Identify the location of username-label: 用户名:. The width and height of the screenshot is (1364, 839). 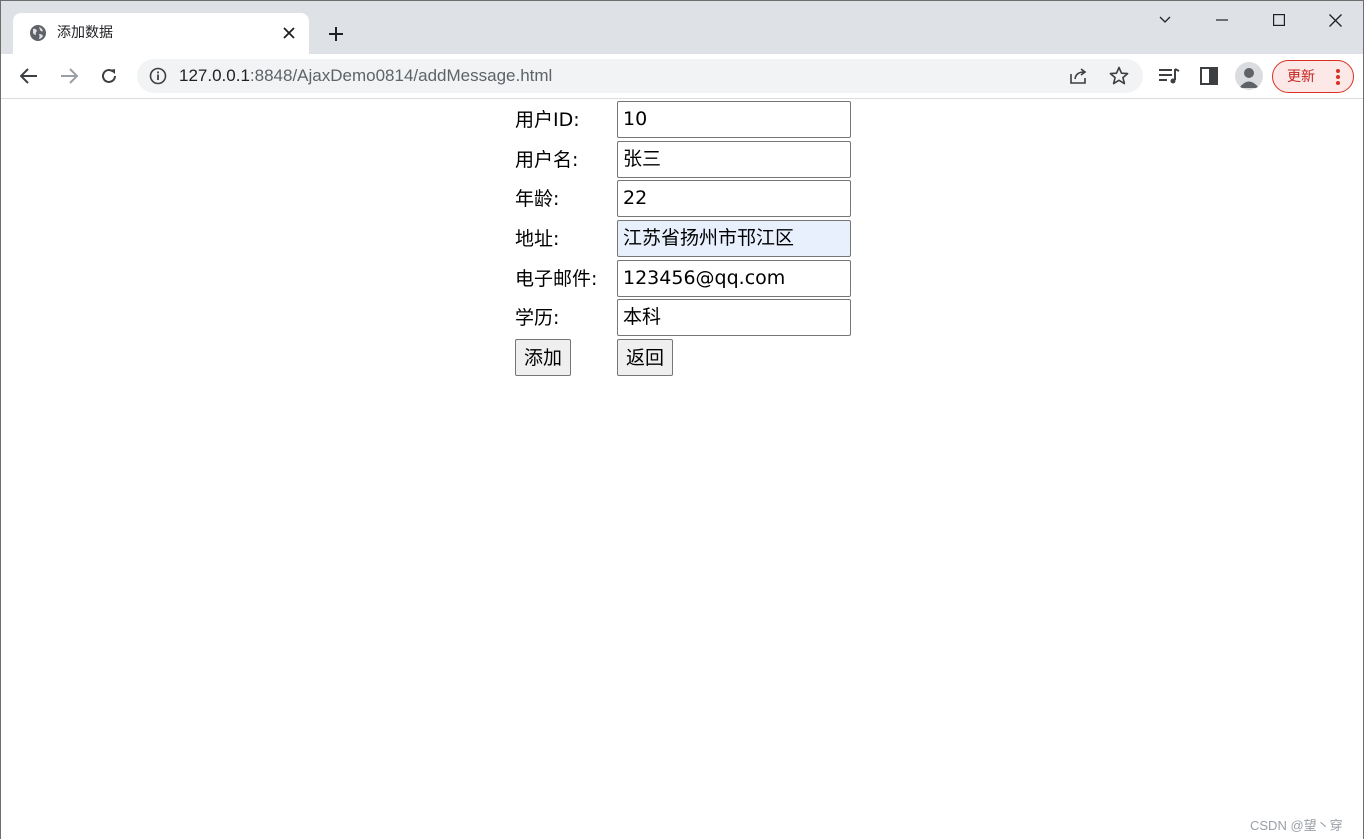
(547, 160).